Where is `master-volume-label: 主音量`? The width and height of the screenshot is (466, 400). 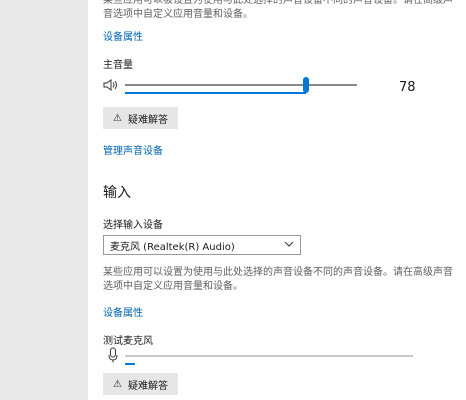 master-volume-label: 主音量 is located at coordinates (118, 65).